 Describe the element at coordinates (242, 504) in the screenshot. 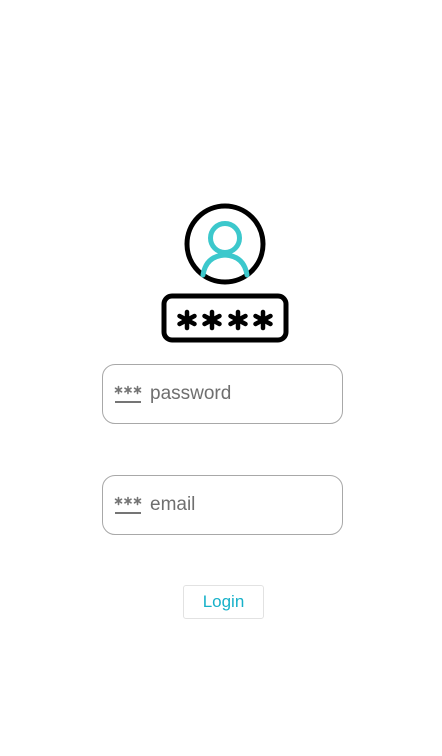

I see `email-input` at that location.